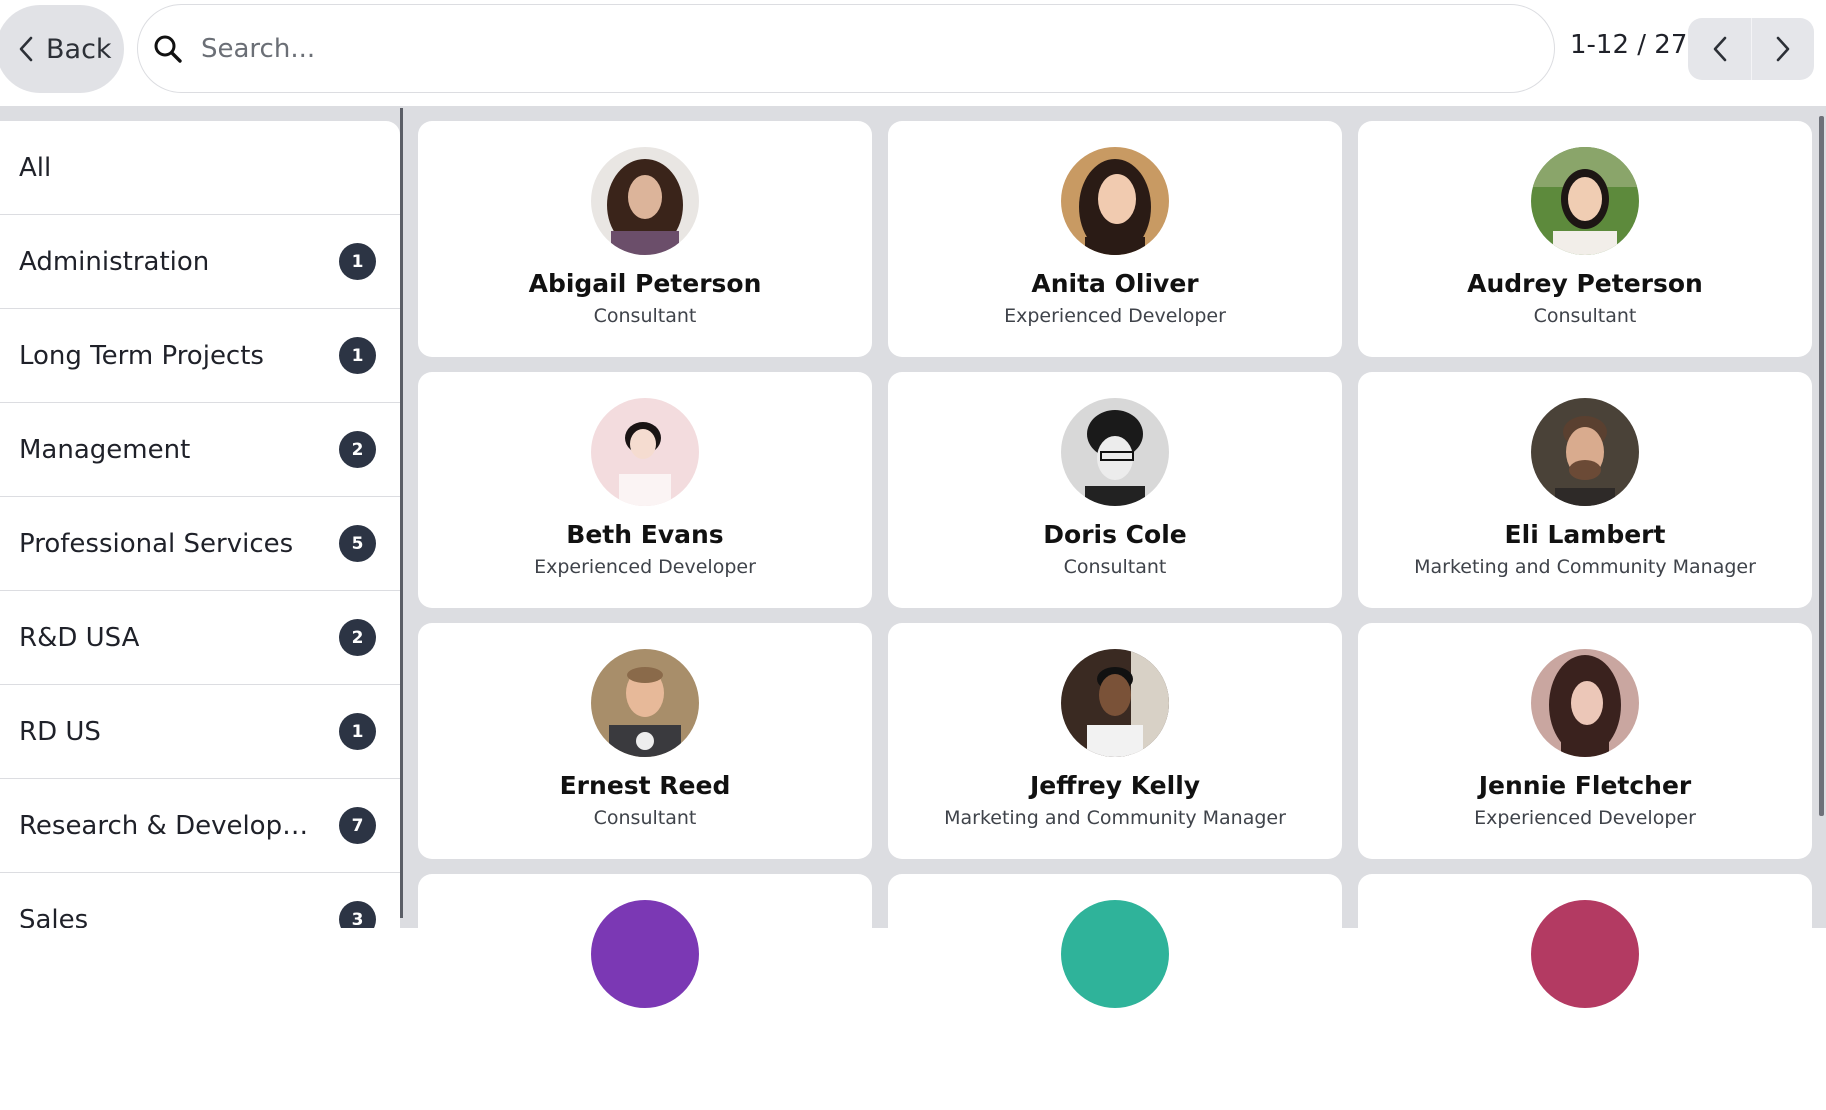 The height and width of the screenshot is (1110, 1826). Describe the element at coordinates (357, 825) in the screenshot. I see `count-badge: 7` at that location.